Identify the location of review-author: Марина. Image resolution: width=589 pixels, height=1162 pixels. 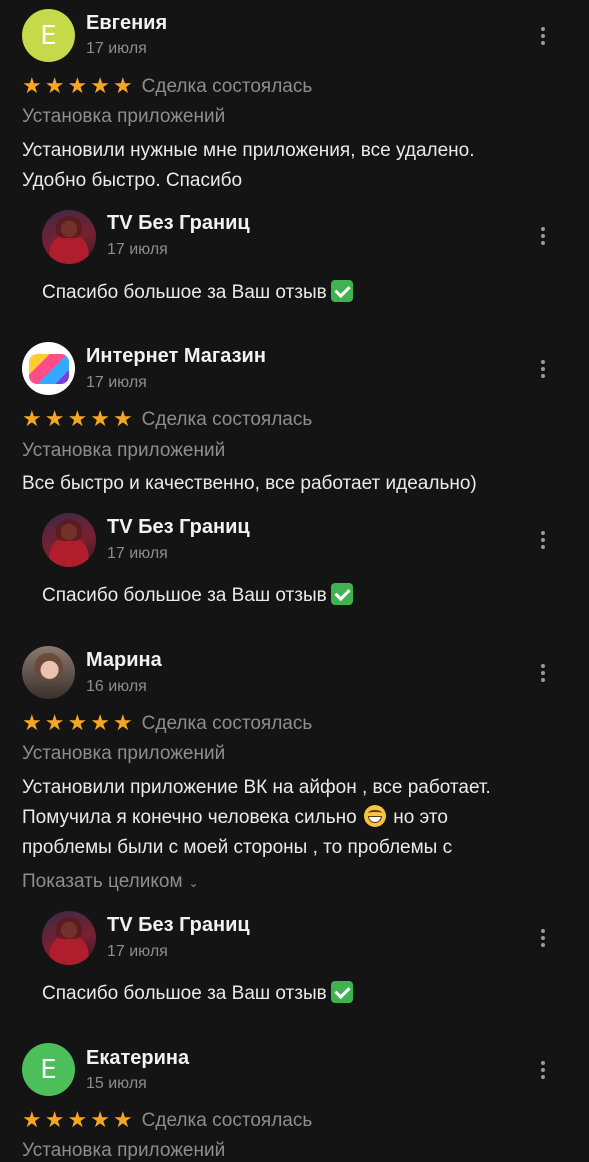
(124, 660).